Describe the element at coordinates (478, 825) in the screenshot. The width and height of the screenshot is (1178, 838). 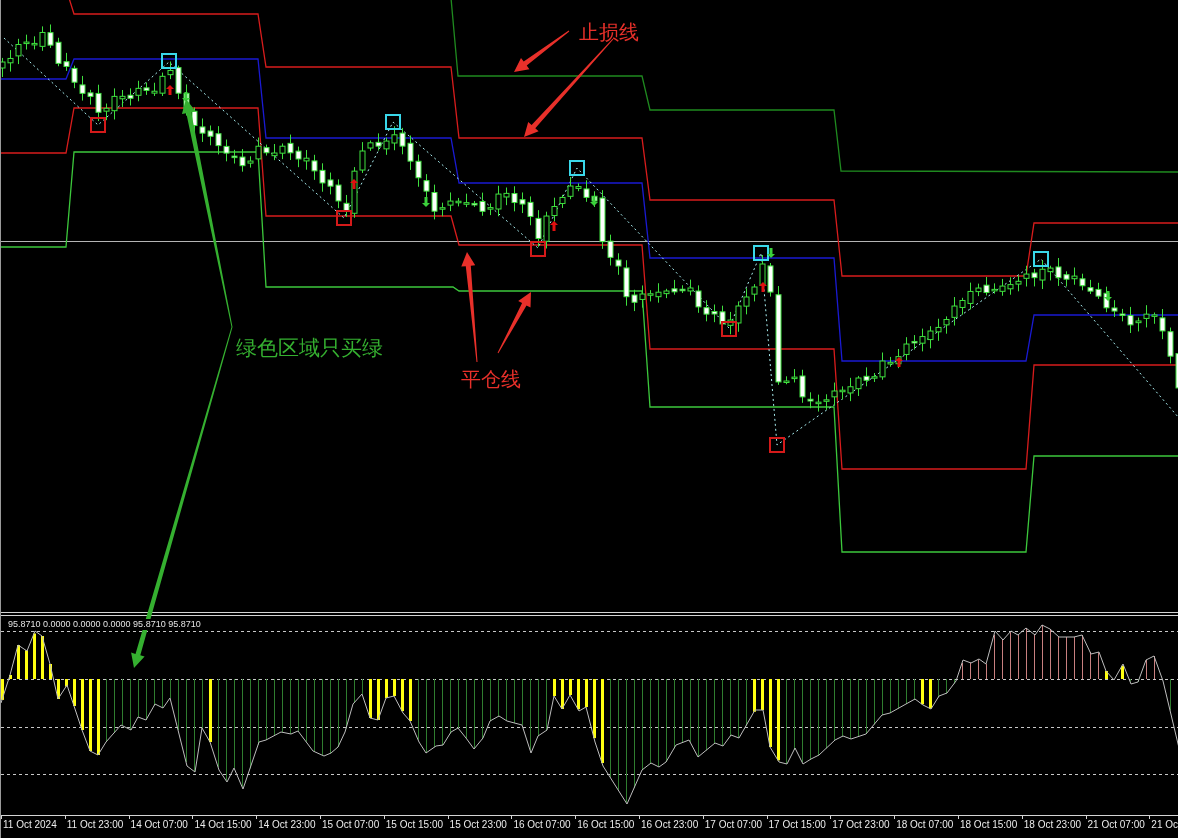
I see `time-axis-label: 15 Oct 23:00` at that location.